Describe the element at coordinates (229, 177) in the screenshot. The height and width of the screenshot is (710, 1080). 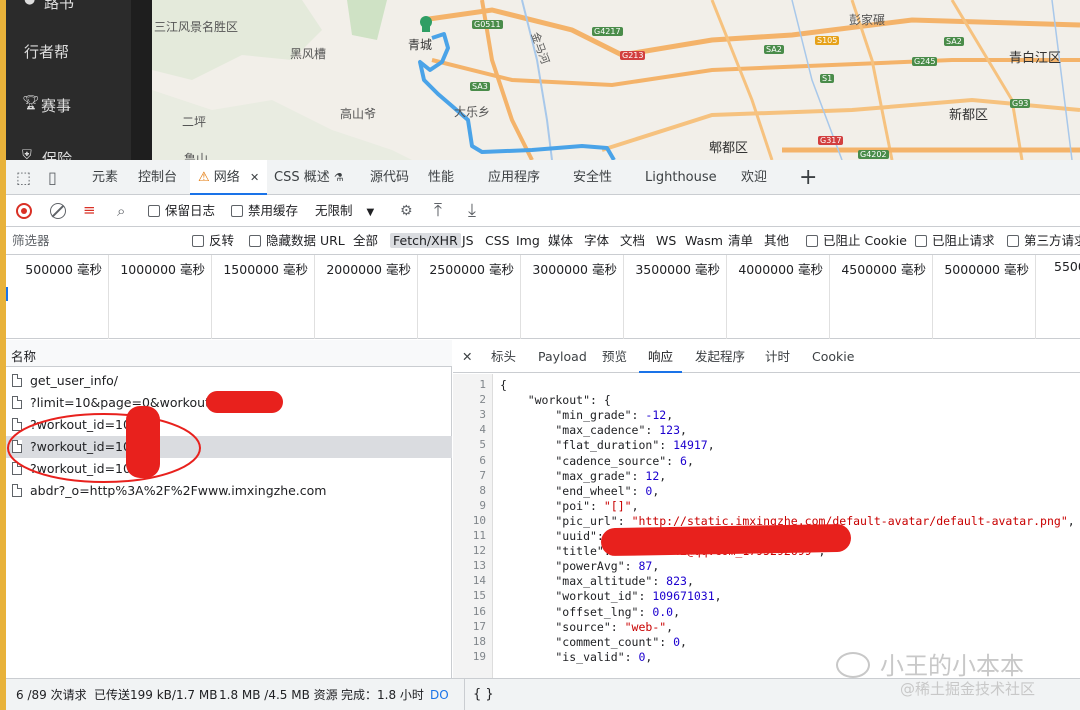
I see `tab-network: ⚠ 网络 ✕` at that location.